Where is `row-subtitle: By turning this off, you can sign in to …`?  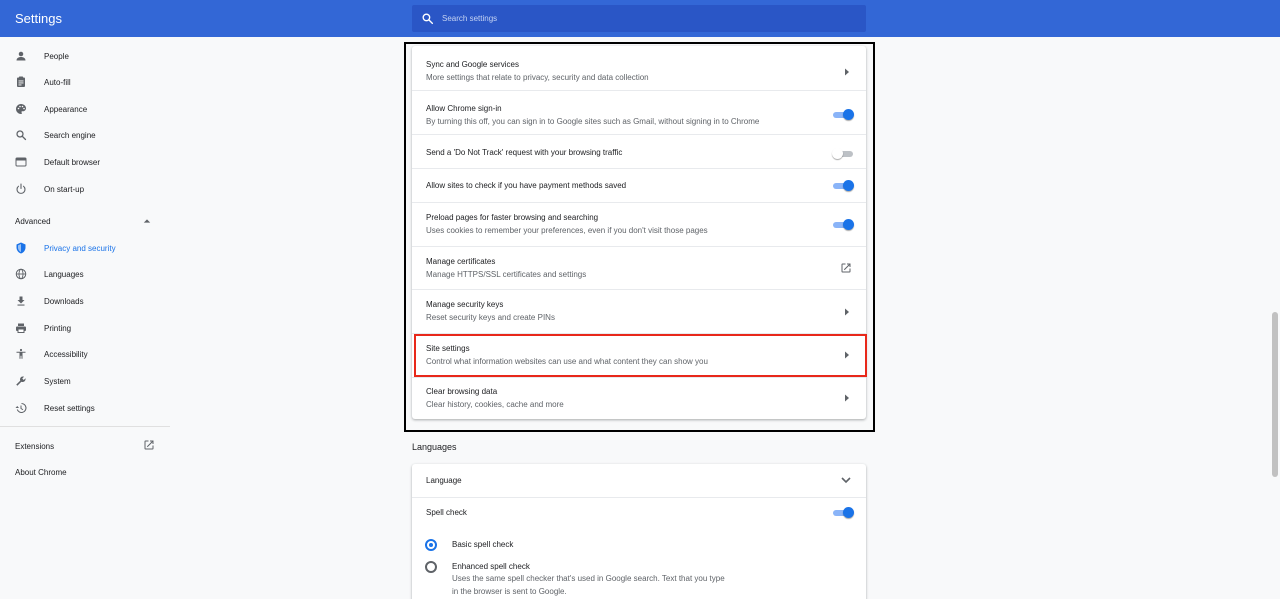 row-subtitle: By turning this off, you can sign in to … is located at coordinates (593, 121).